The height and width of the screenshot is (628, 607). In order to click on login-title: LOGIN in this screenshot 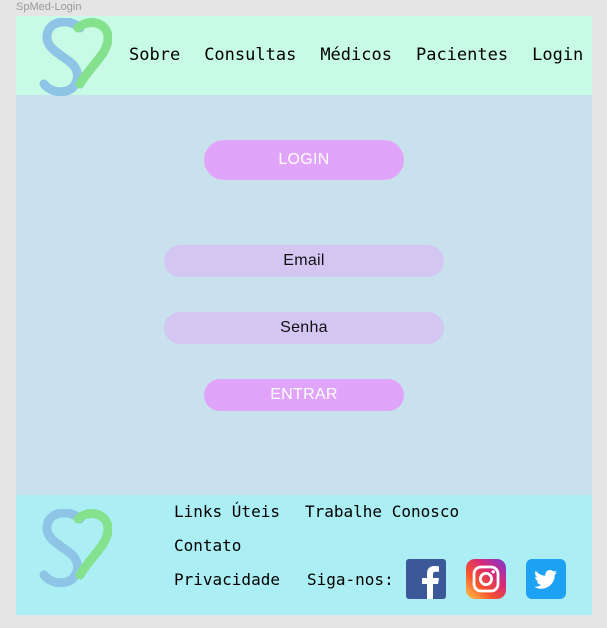, I will do `click(304, 160)`.